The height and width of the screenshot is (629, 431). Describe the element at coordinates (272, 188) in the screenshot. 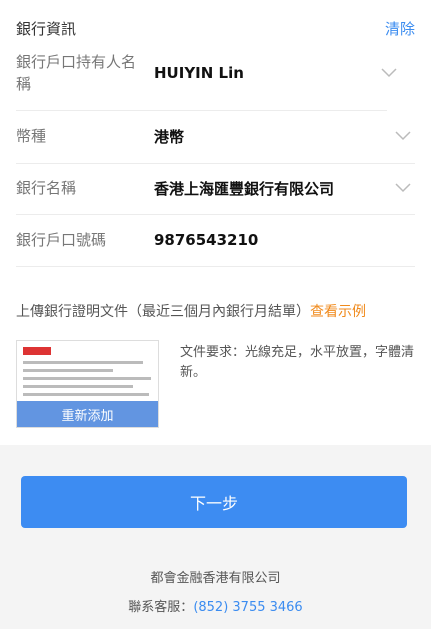

I see `bank-name-value: 香港上海匯豐銀行有限公司` at that location.